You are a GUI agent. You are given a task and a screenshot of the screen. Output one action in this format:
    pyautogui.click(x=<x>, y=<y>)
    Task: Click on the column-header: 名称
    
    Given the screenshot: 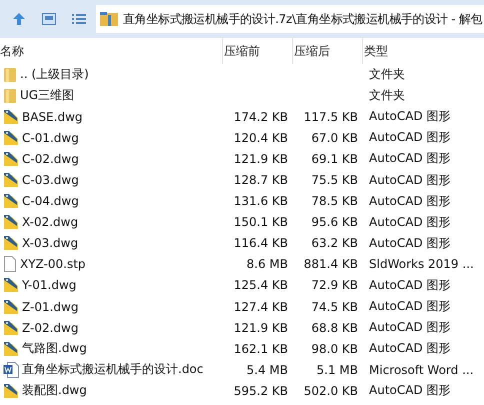 What is the action you would take?
    pyautogui.click(x=111, y=51)
    